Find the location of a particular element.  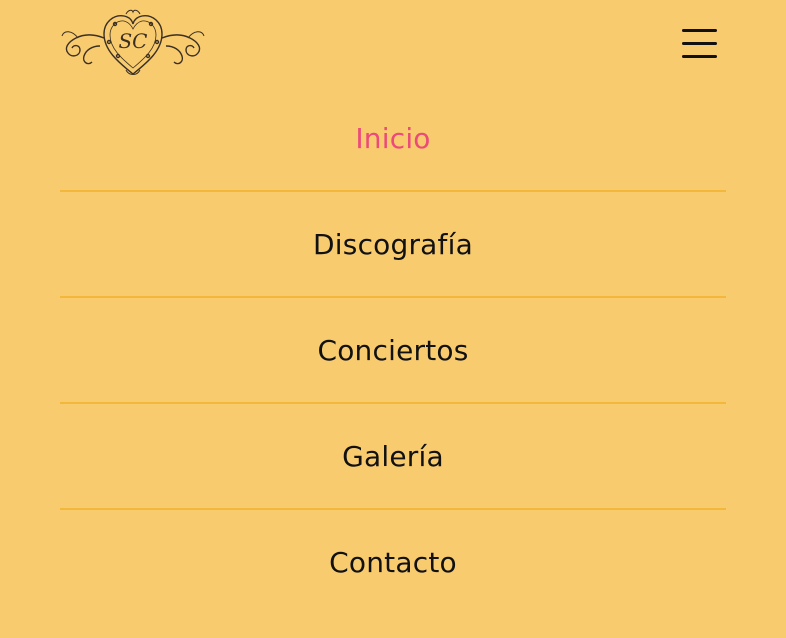

nav-item-conciertos: Conciertos is located at coordinates (393, 351).